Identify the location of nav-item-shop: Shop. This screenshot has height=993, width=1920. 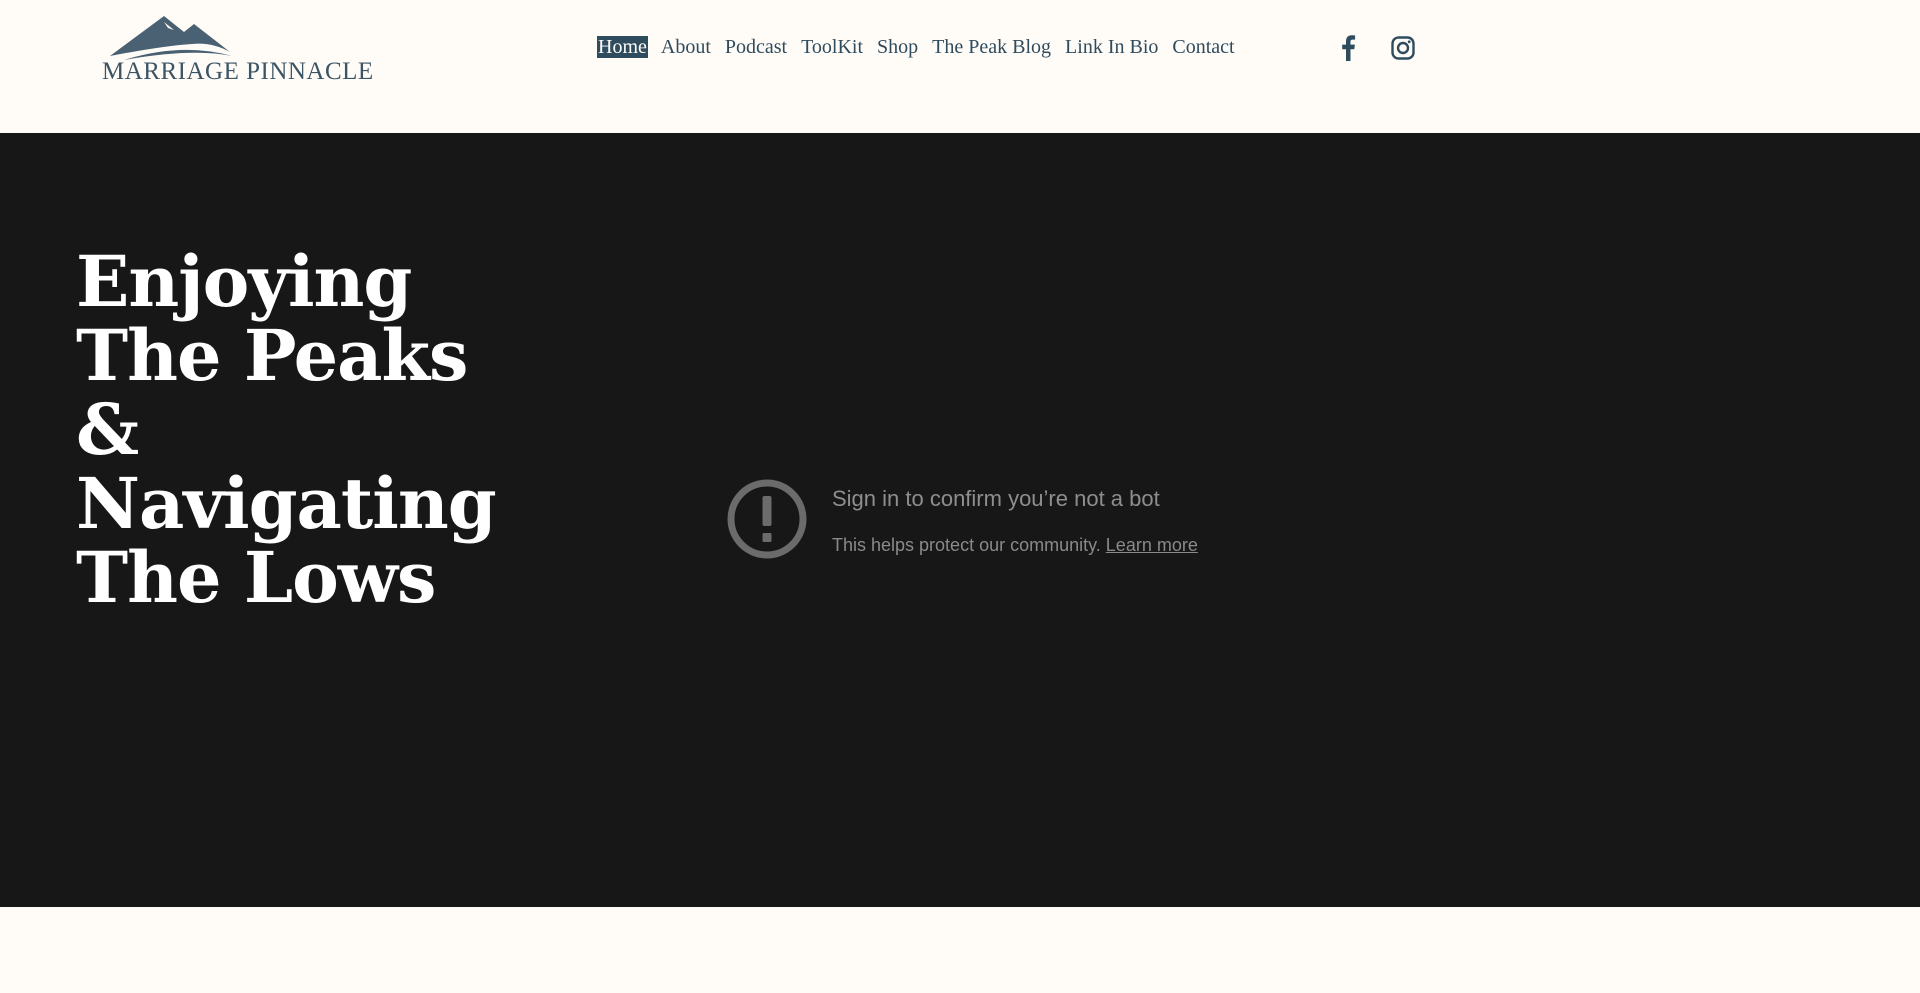
(897, 47).